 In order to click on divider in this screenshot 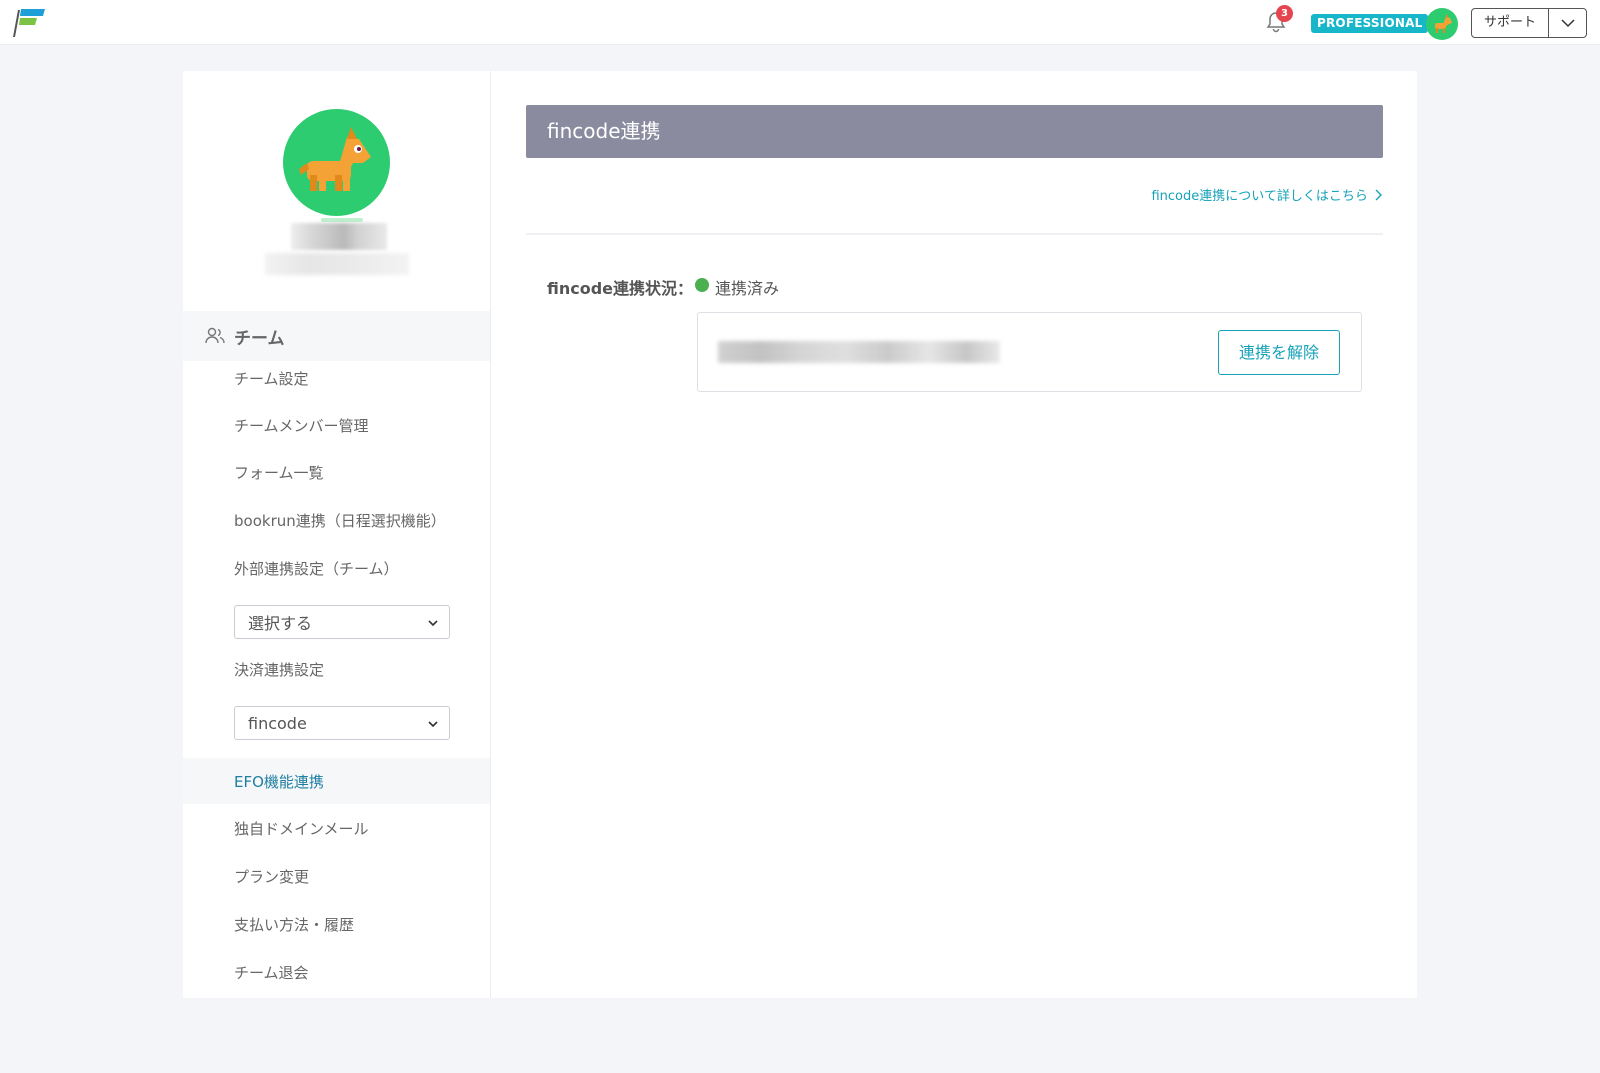, I will do `click(954, 234)`.